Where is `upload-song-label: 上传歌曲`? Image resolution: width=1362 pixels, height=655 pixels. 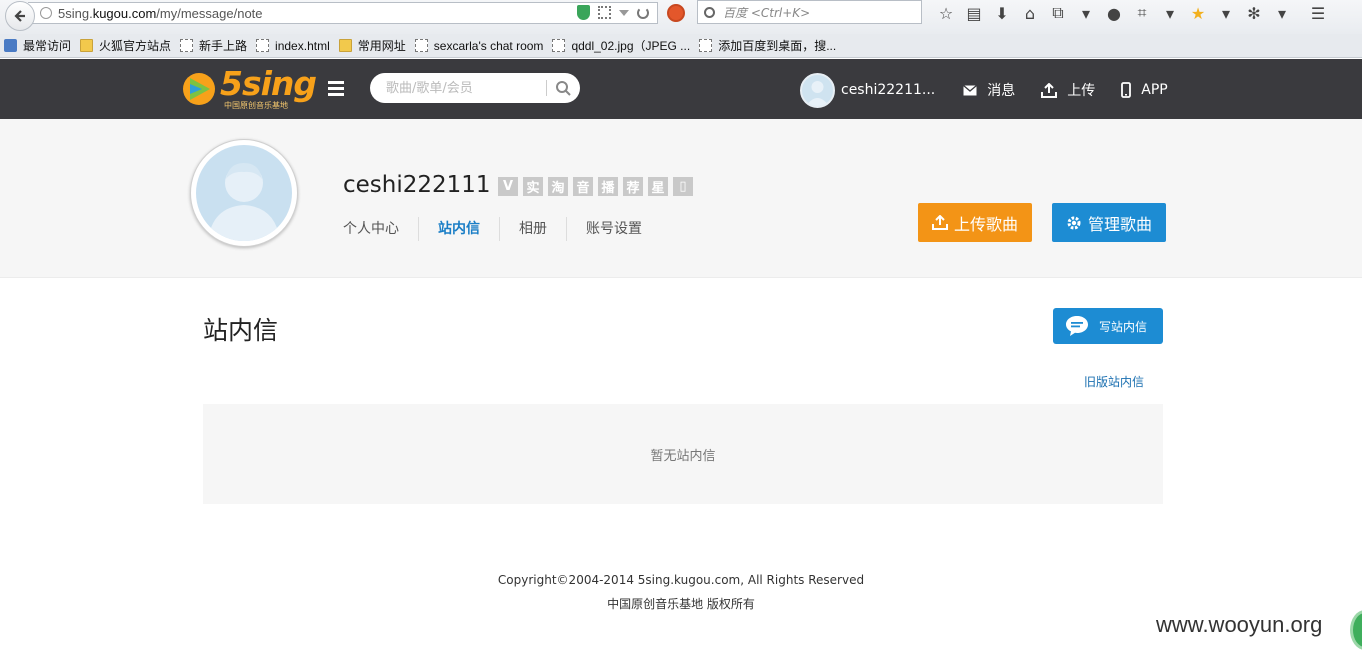
upload-song-label: 上传歌曲 is located at coordinates (985, 224).